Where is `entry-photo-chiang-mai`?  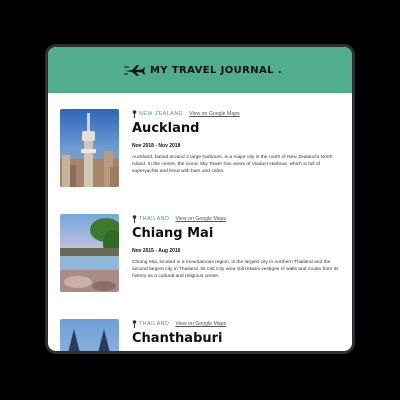
entry-photo-chiang-mai is located at coordinates (89, 253).